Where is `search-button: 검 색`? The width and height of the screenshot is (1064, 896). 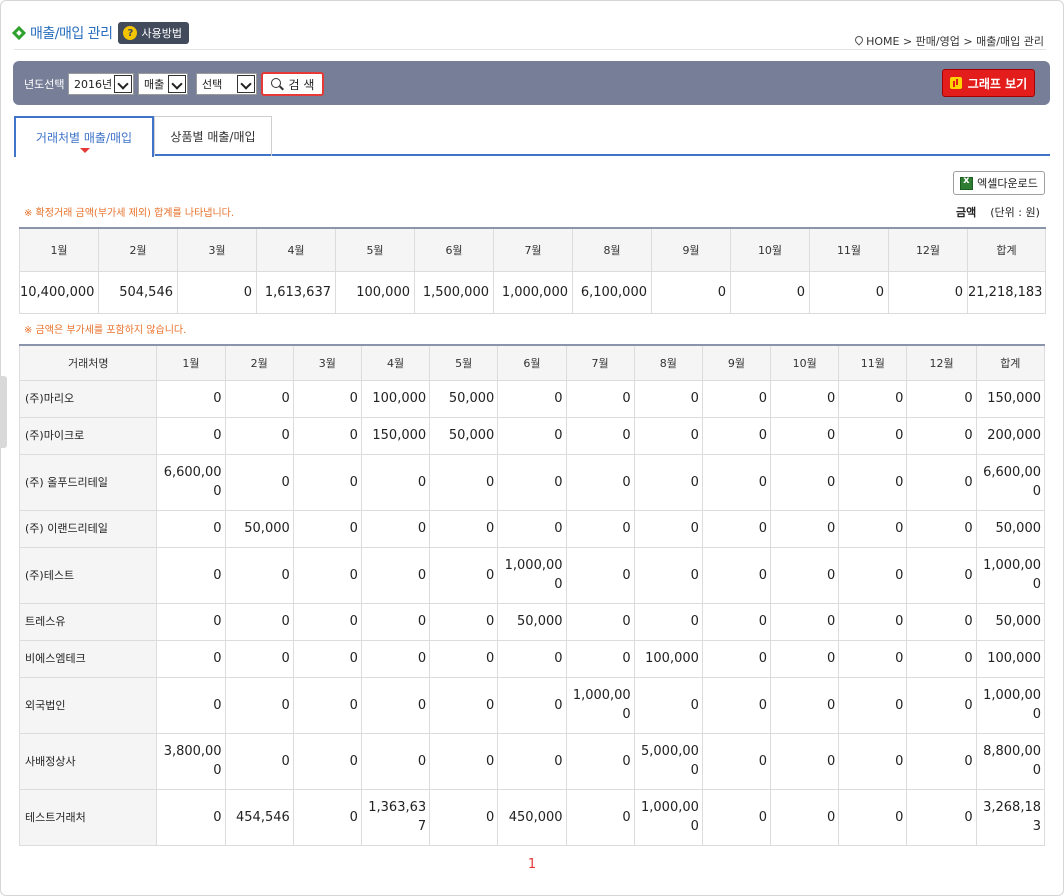
search-button: 검 색 is located at coordinates (292, 84).